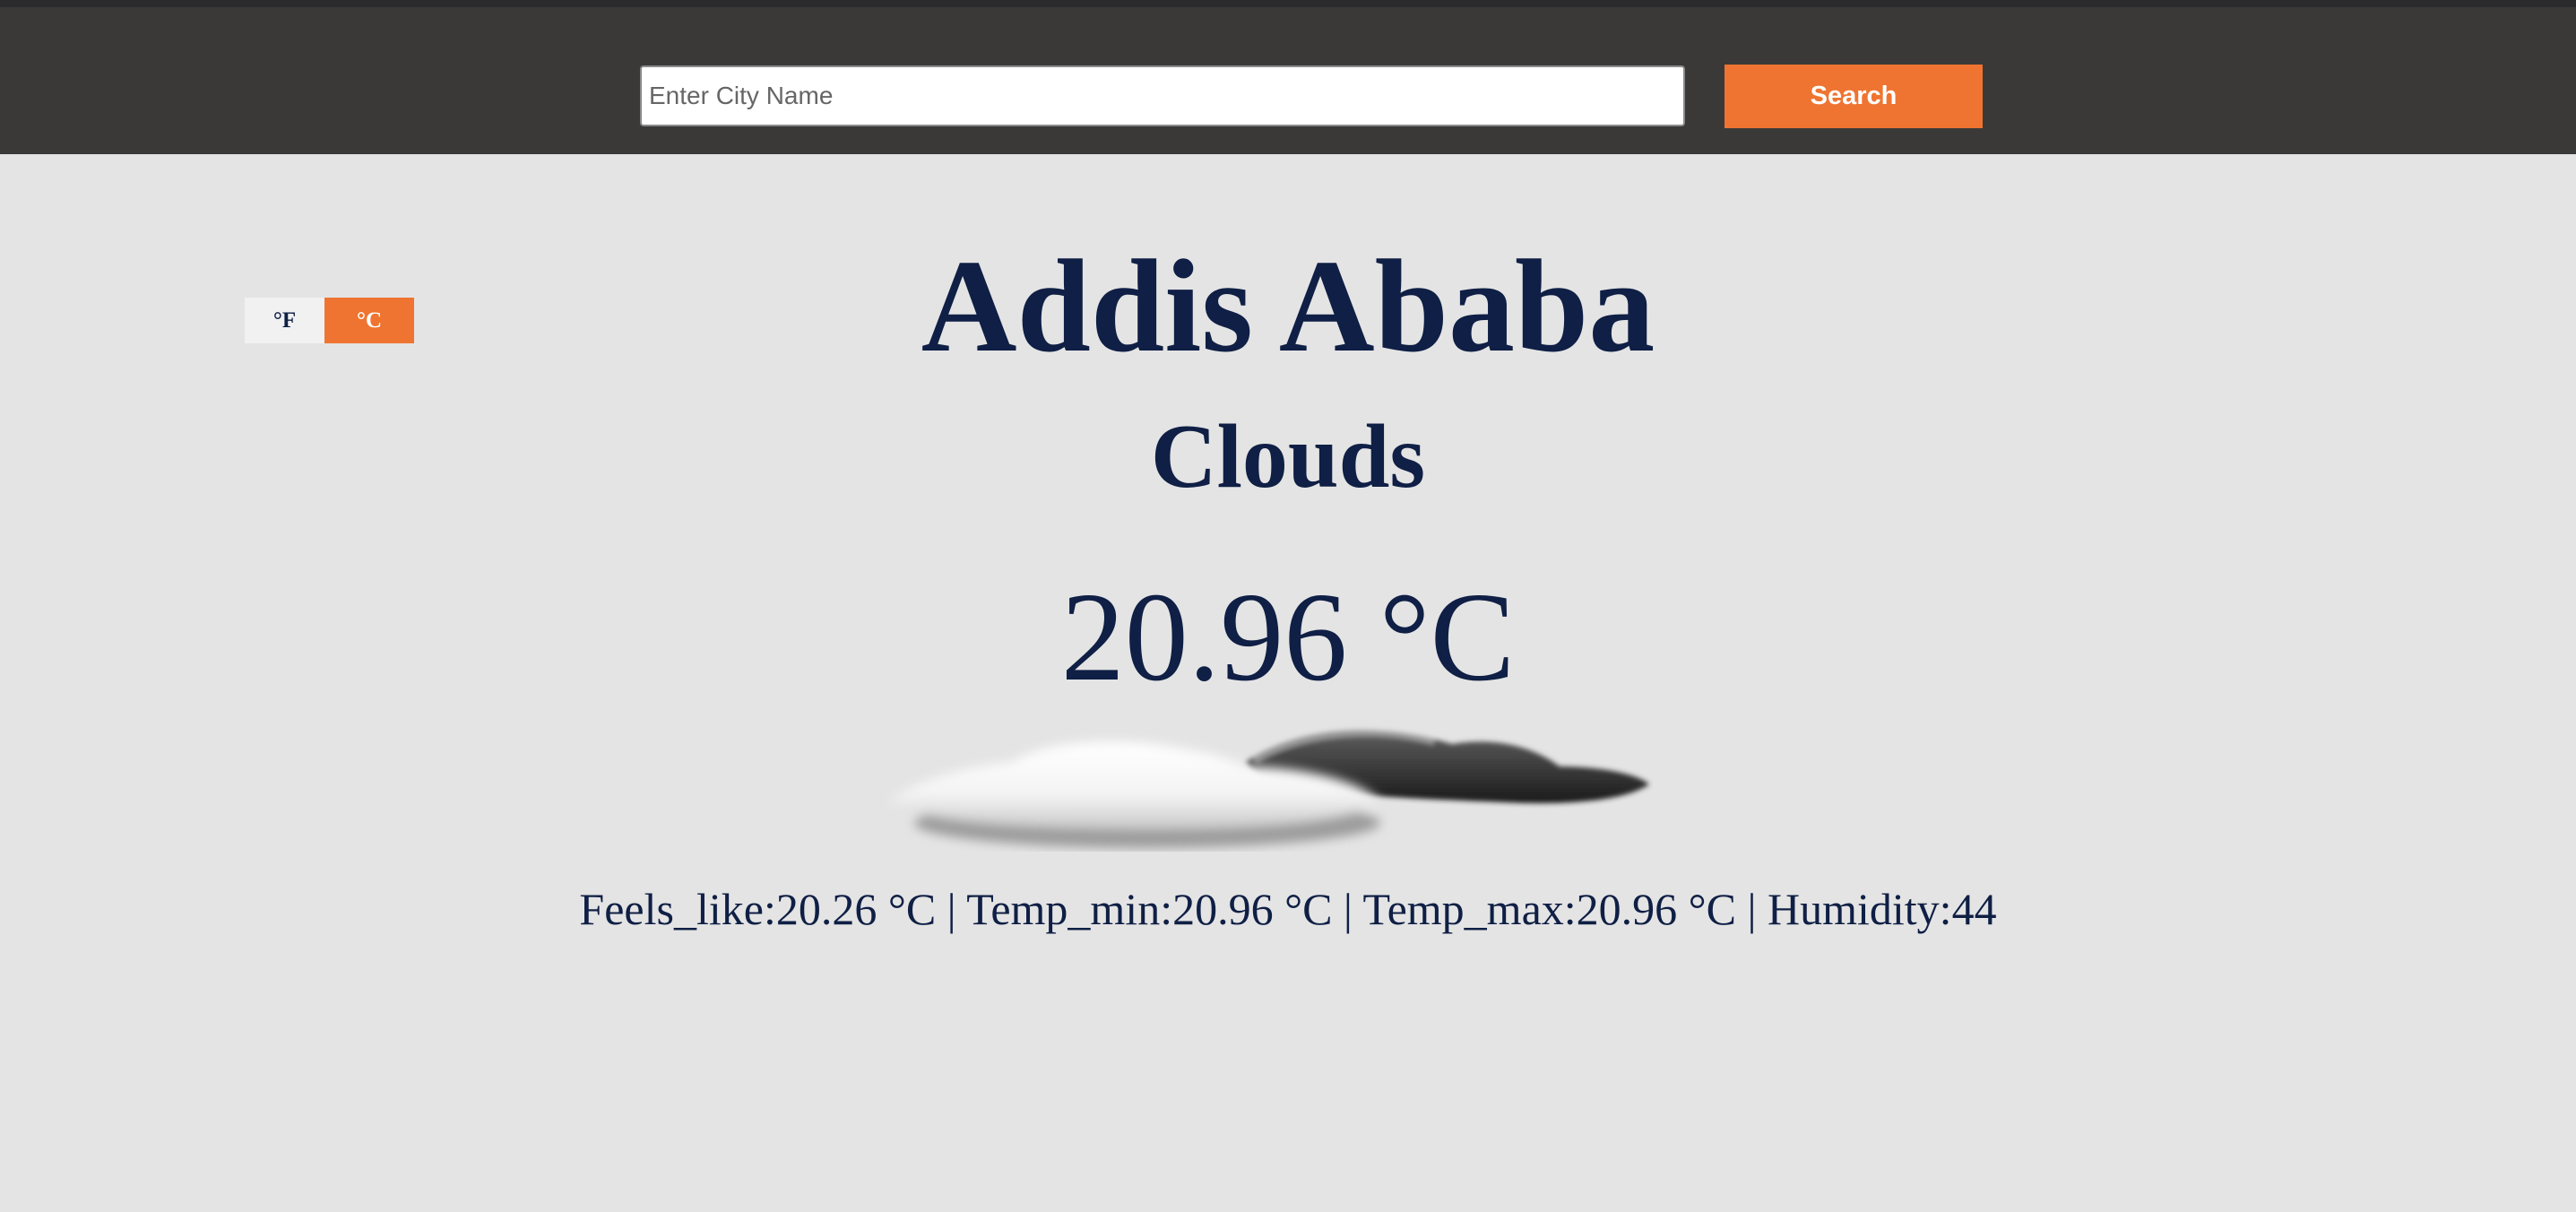 Image resolution: width=2576 pixels, height=1212 pixels. I want to click on city-search-input, so click(1162, 95).